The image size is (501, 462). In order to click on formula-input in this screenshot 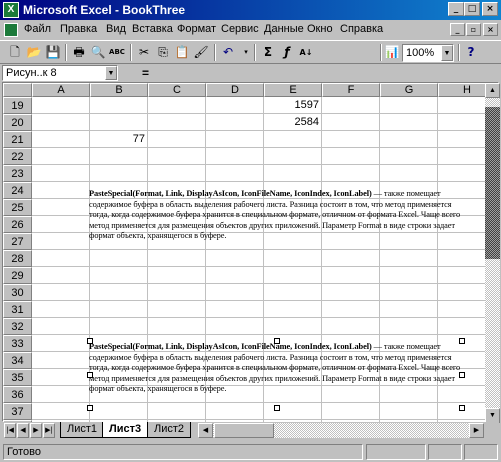, I will do `click(328, 73)`.